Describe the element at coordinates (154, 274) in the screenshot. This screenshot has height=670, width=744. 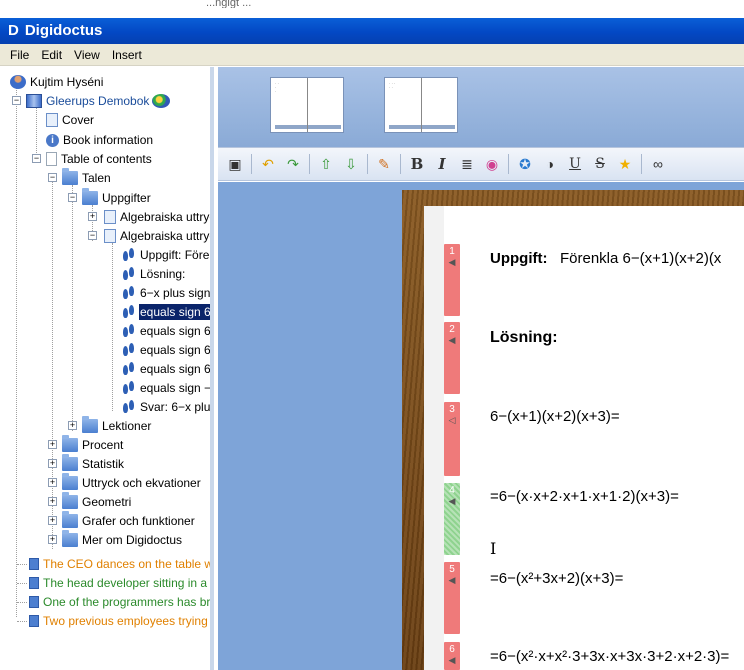
I see `tree-step-item: Lösning:` at that location.